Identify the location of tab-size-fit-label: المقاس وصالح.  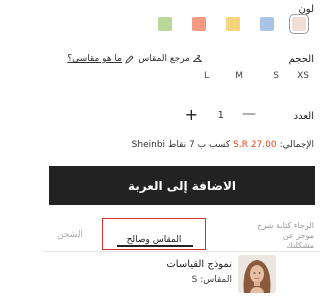
(154, 240).